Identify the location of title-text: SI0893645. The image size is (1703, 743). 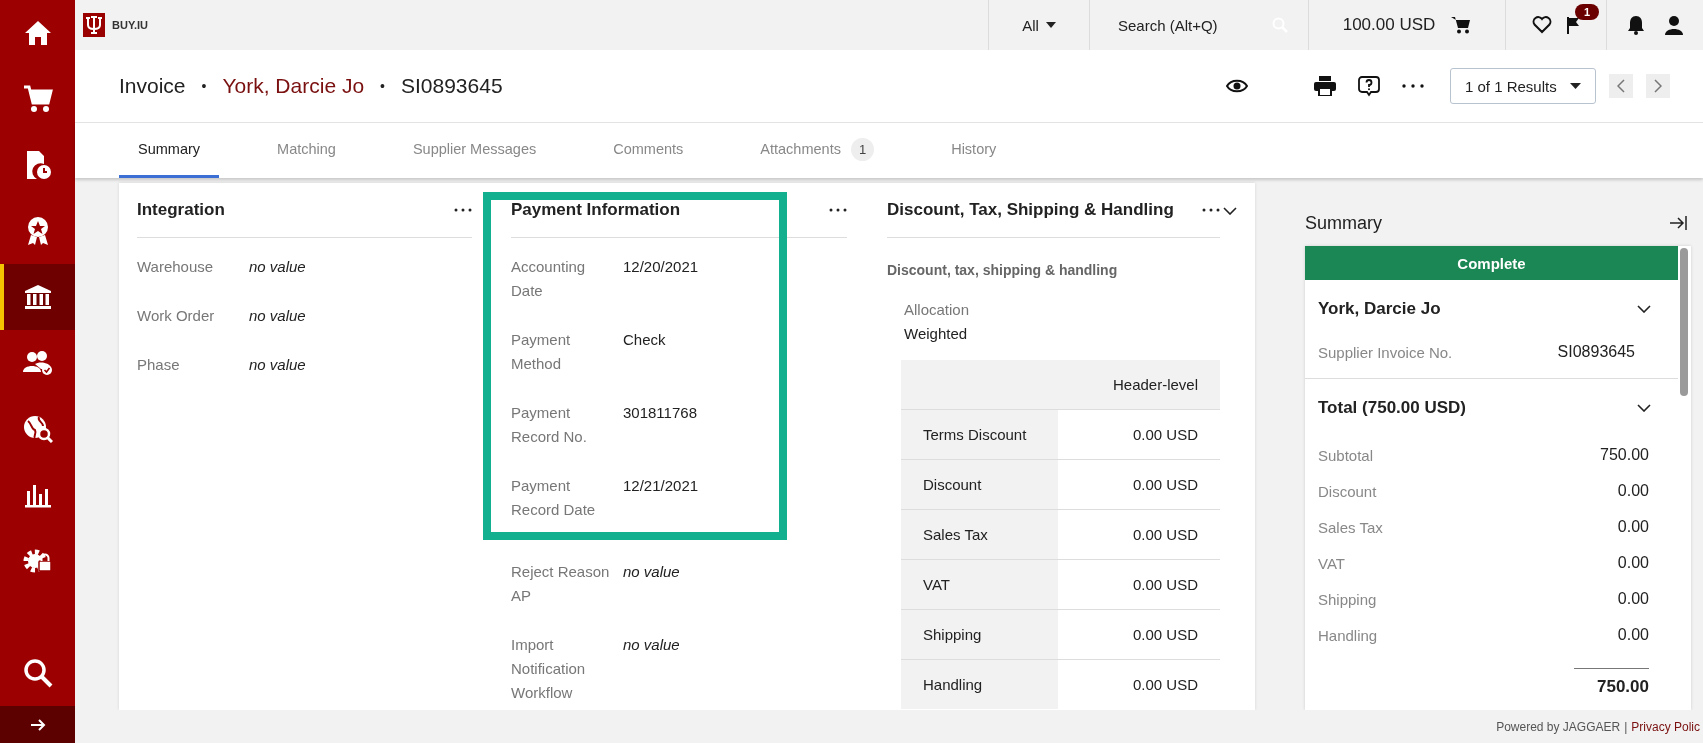
(452, 86).